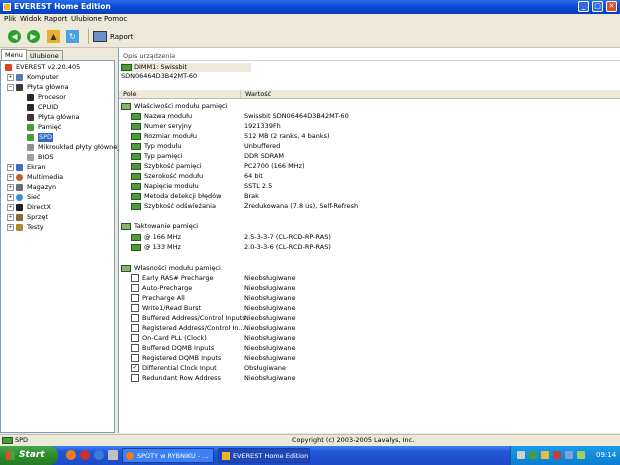  I want to click on divider, so click(369, 60).